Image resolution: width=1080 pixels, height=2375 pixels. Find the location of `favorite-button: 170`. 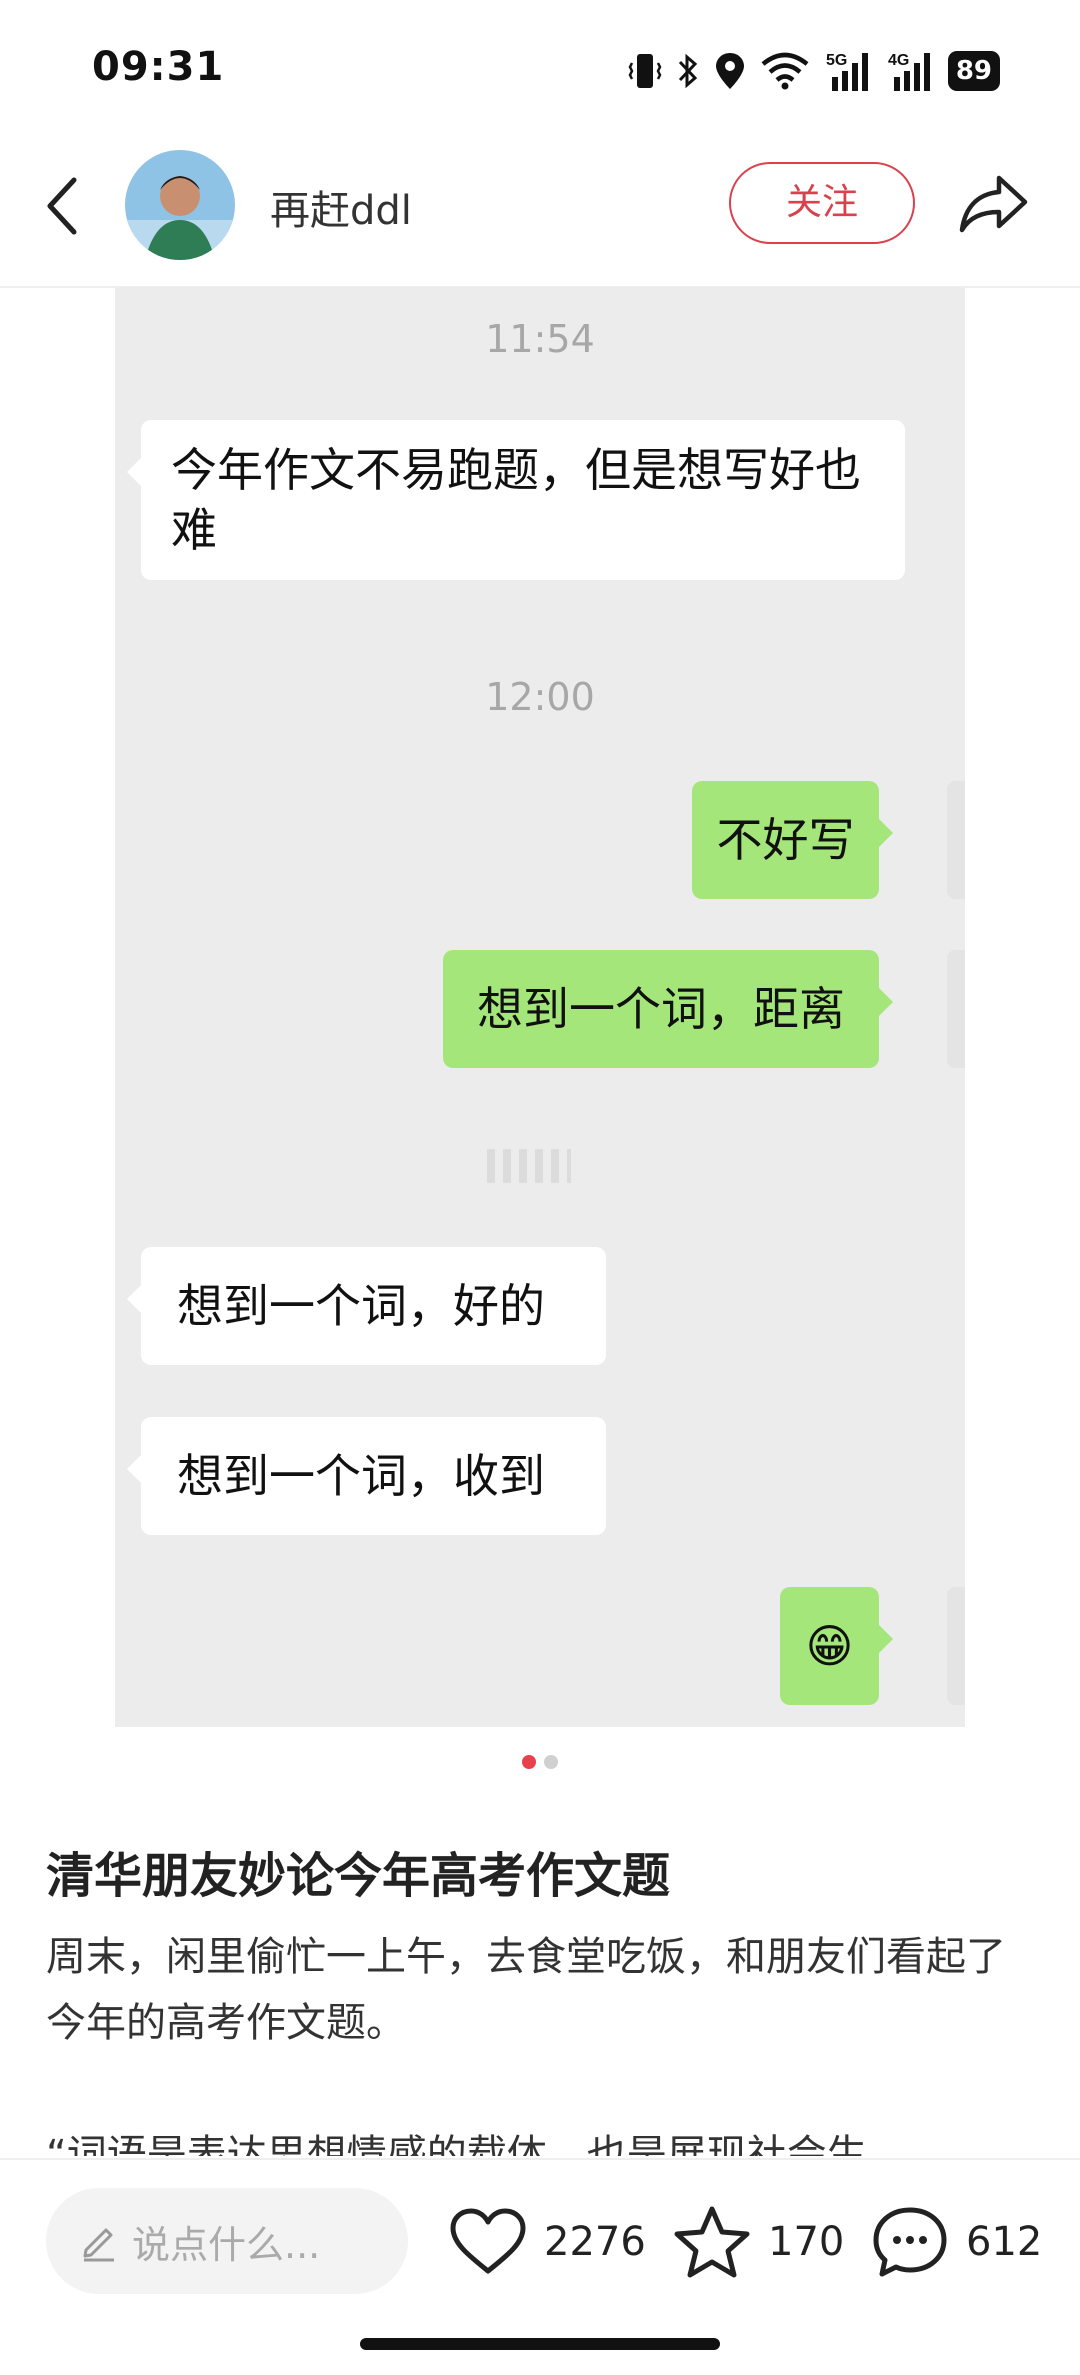

favorite-button: 170 is located at coordinates (758, 2242).